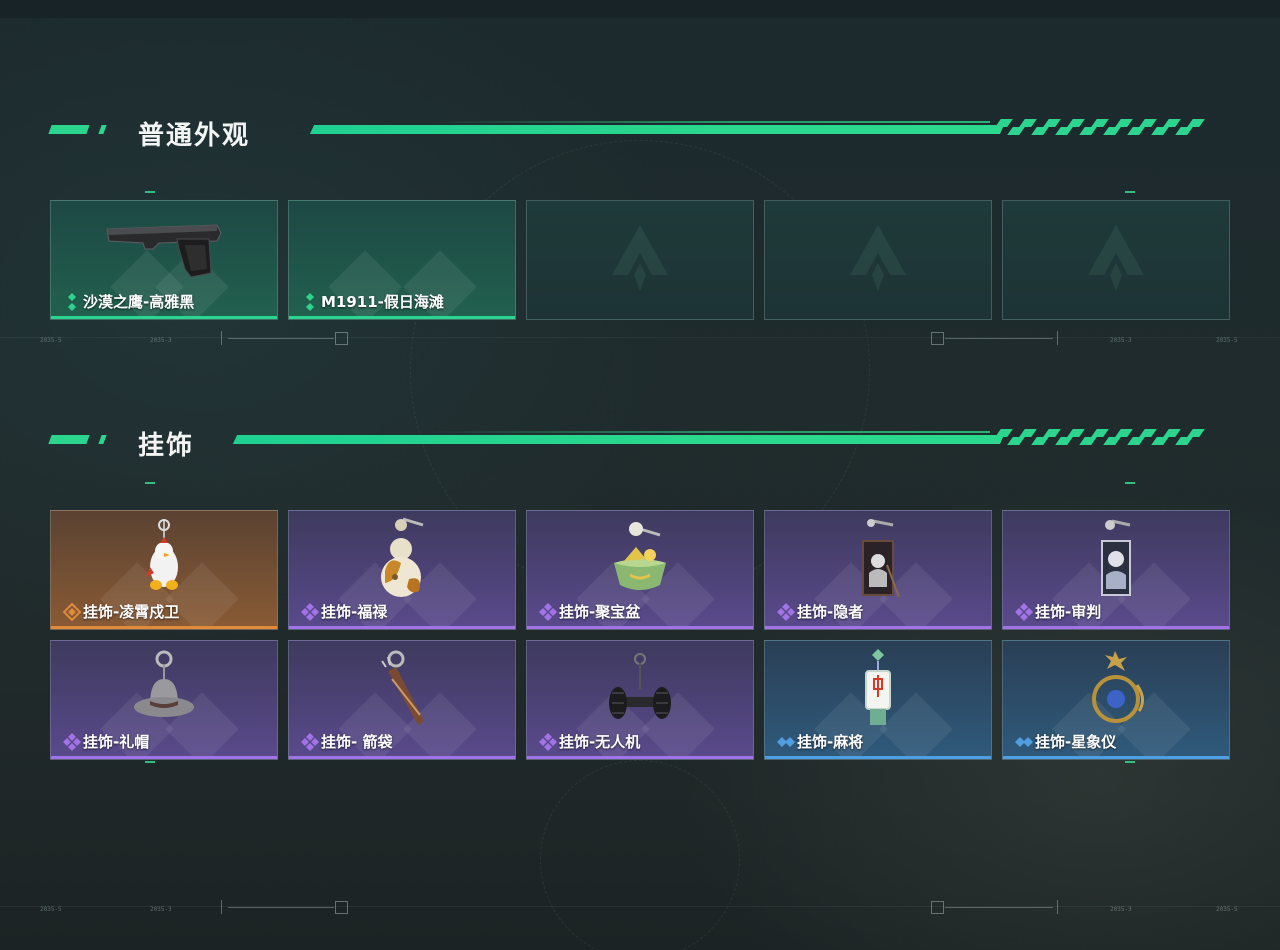  What do you see at coordinates (402, 260) in the screenshot?
I see `skin-card: M1911-假日海滩` at bounding box center [402, 260].